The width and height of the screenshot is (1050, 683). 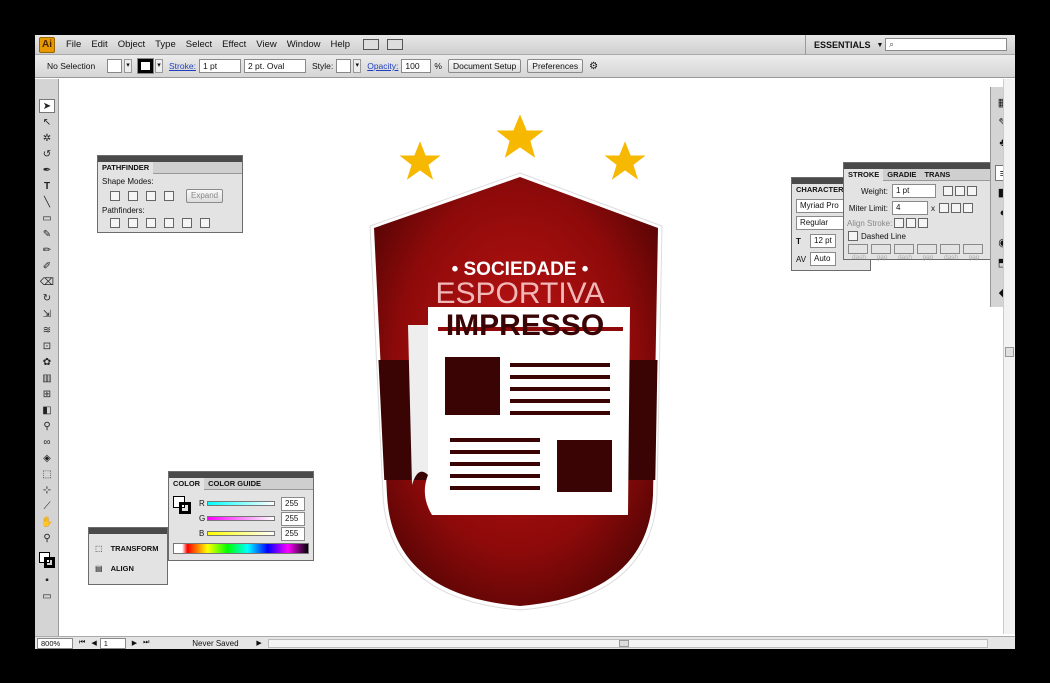 What do you see at coordinates (341, 44) in the screenshot?
I see `menu-help: Help` at bounding box center [341, 44].